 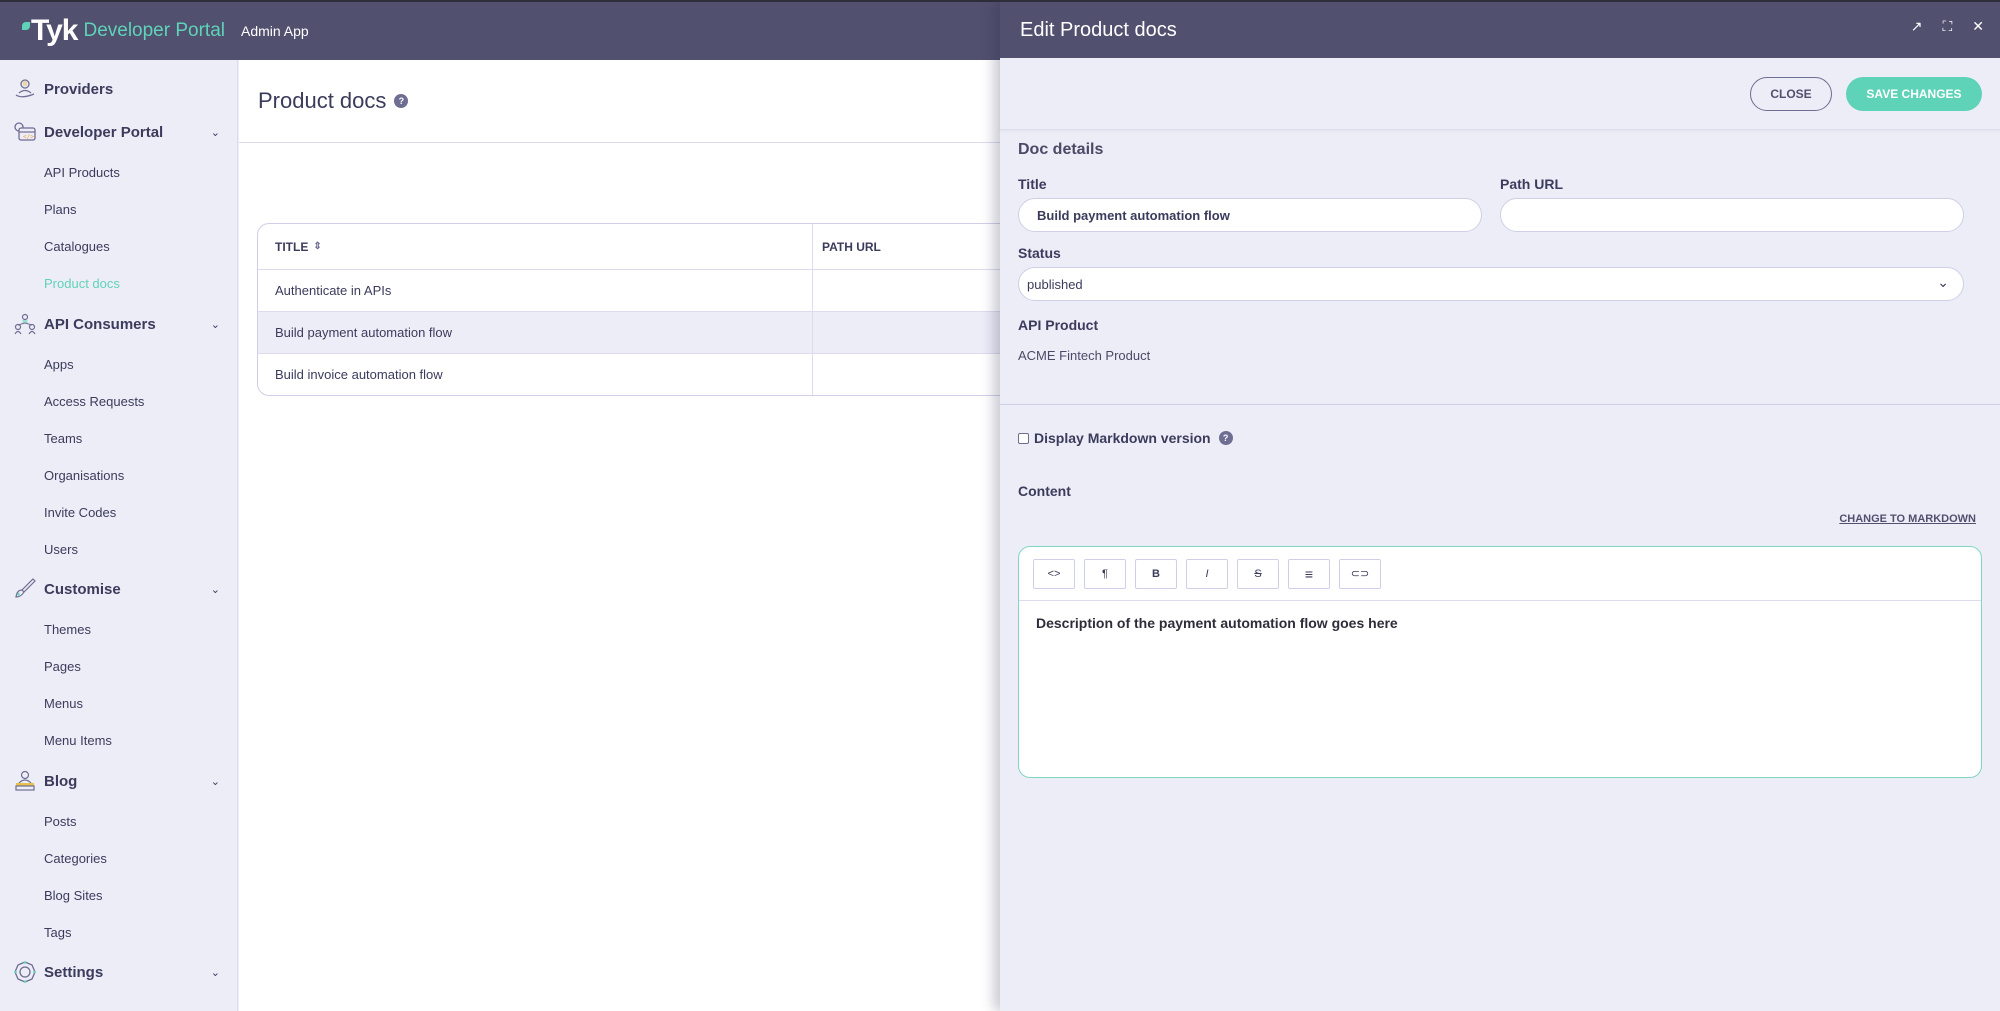 I want to click on page-header: Product docs ?, so click(x=619, y=101).